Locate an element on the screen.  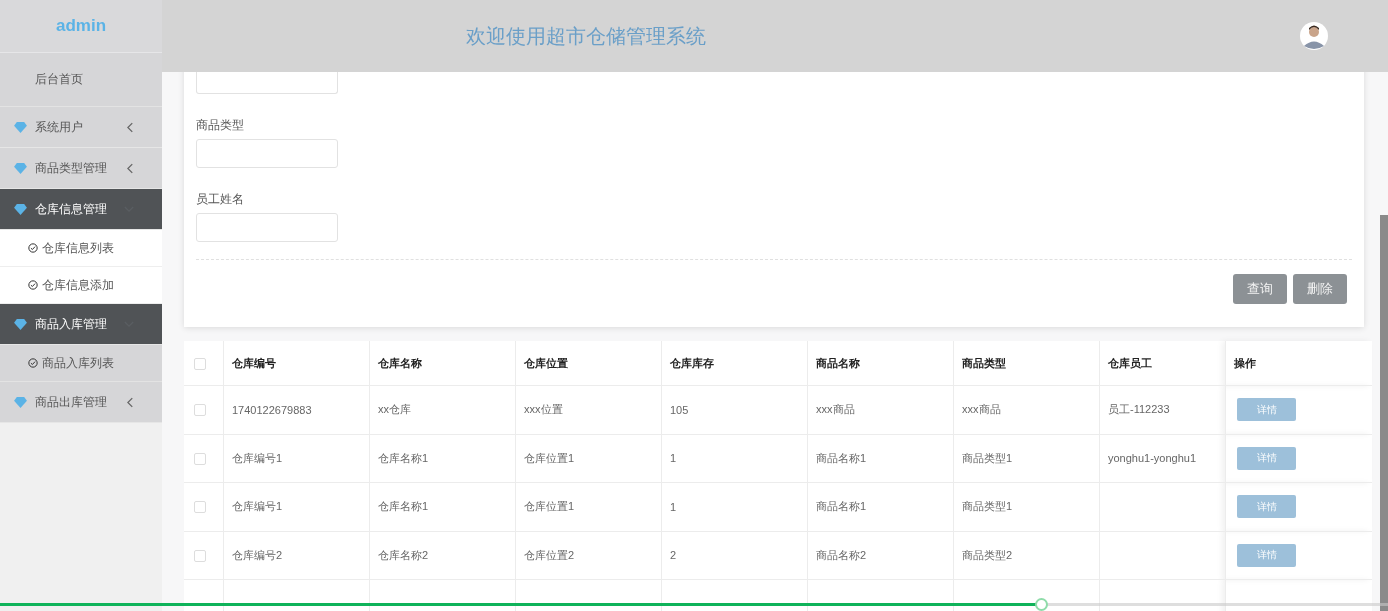
sidebar-item: 商品出库管理 is located at coordinates (81, 402).